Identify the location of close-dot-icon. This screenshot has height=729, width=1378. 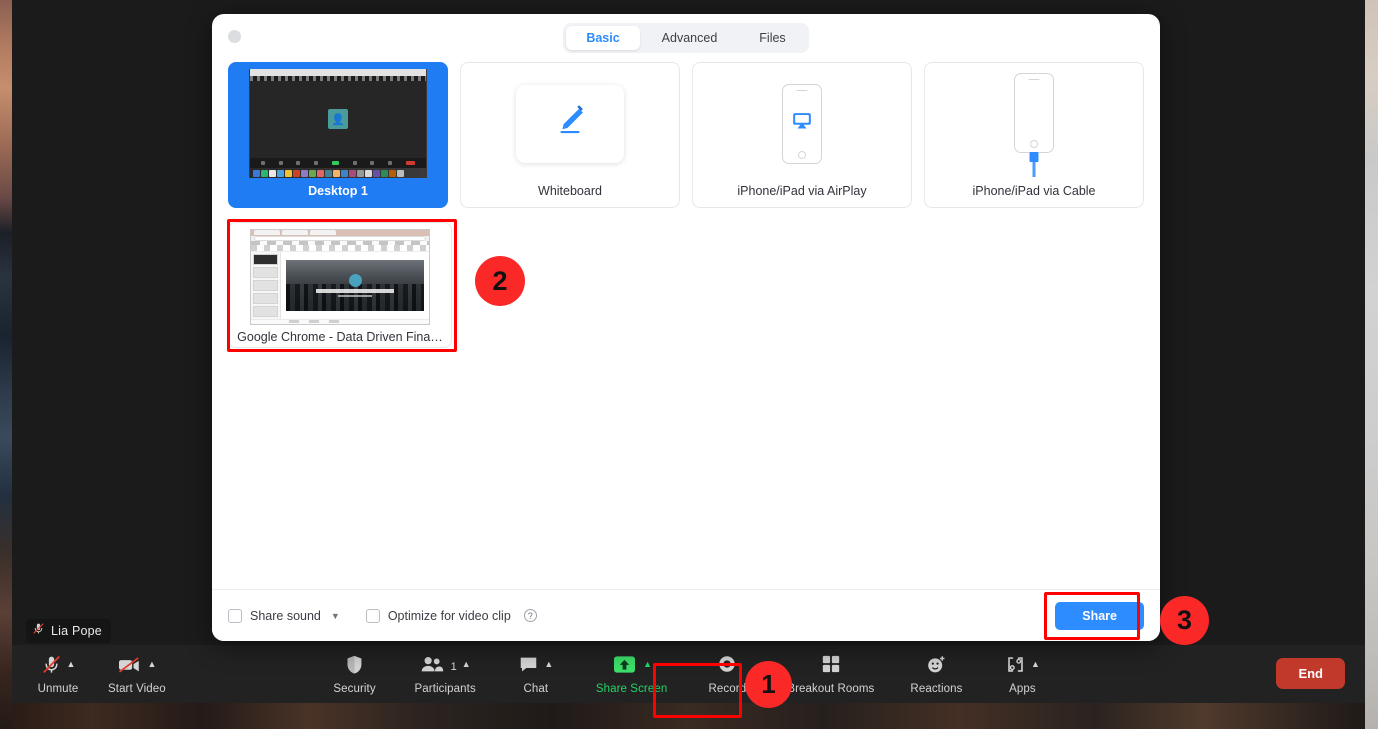
(234, 36).